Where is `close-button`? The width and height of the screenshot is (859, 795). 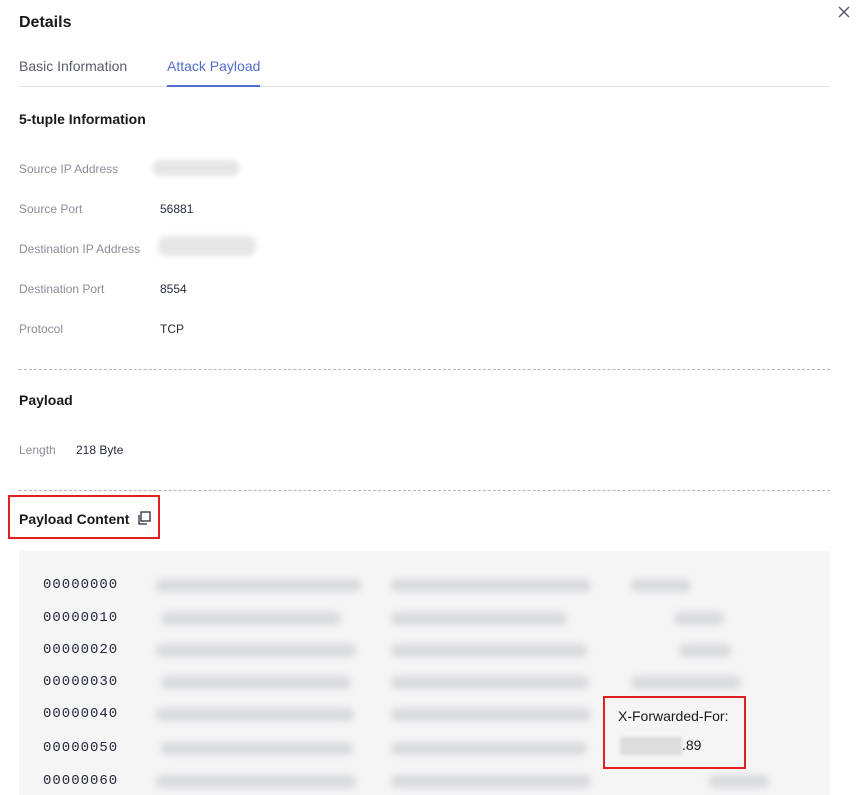
close-button is located at coordinates (844, 12).